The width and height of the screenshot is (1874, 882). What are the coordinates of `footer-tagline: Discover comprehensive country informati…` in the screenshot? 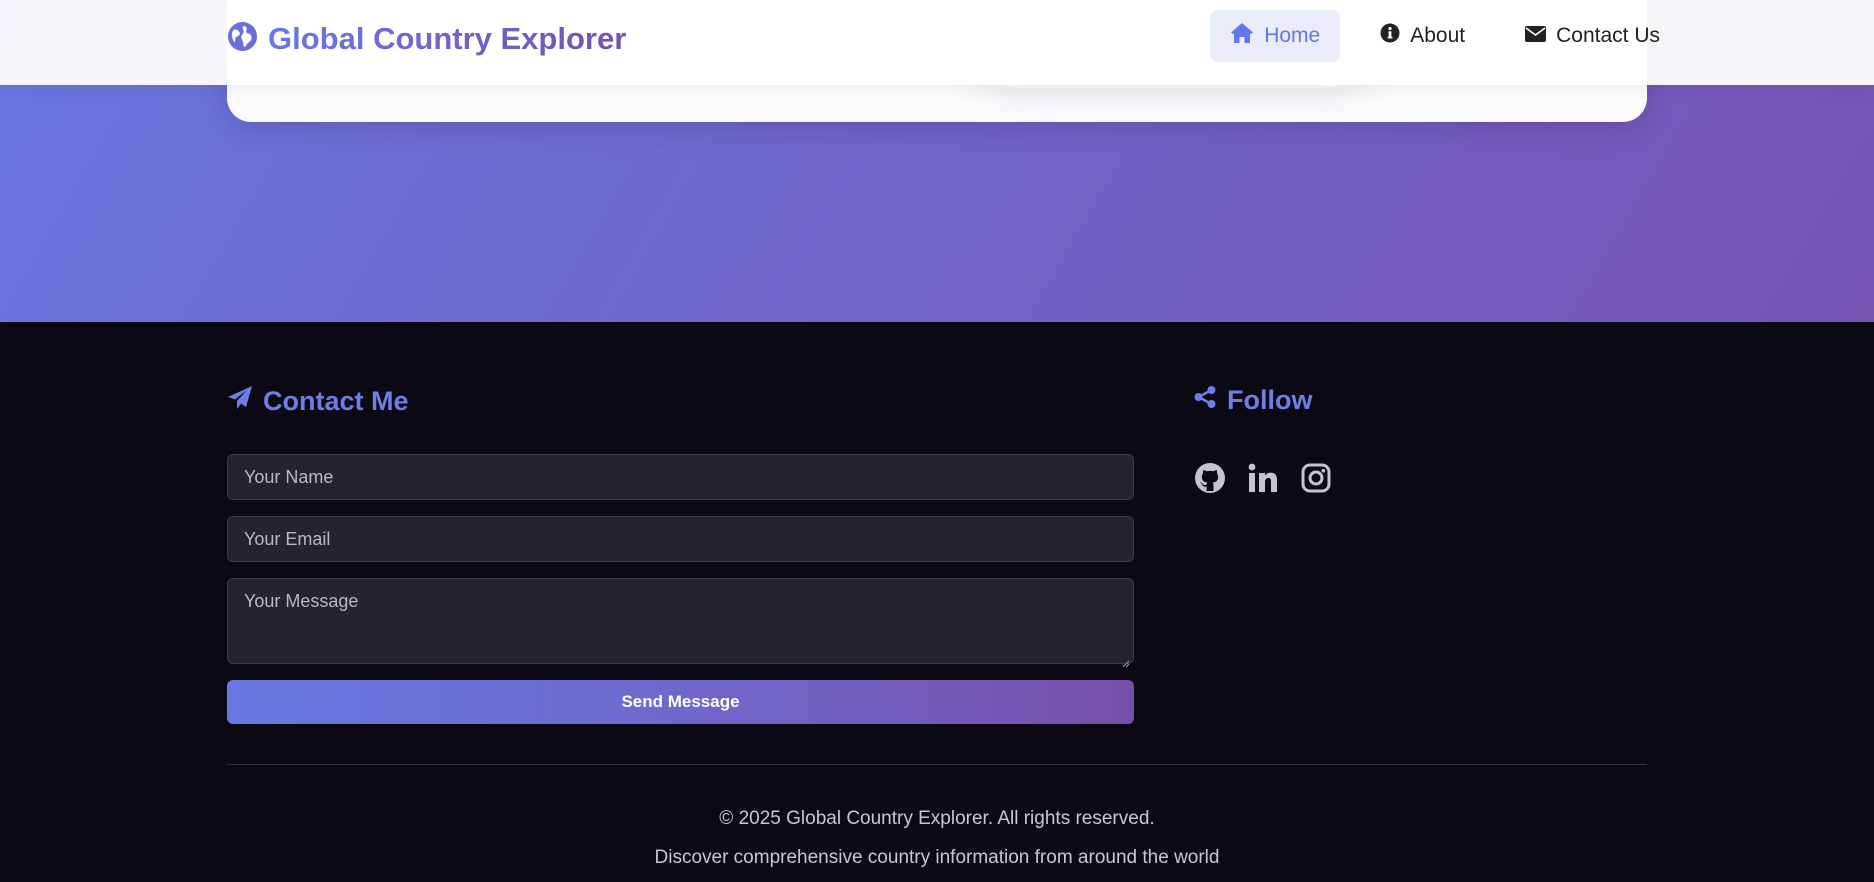 It's located at (937, 857).